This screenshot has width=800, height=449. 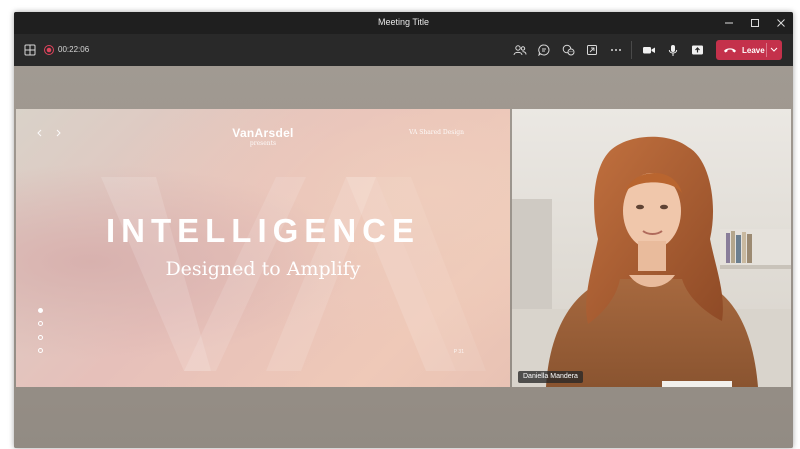 I want to click on close-button, so click(x=780, y=23).